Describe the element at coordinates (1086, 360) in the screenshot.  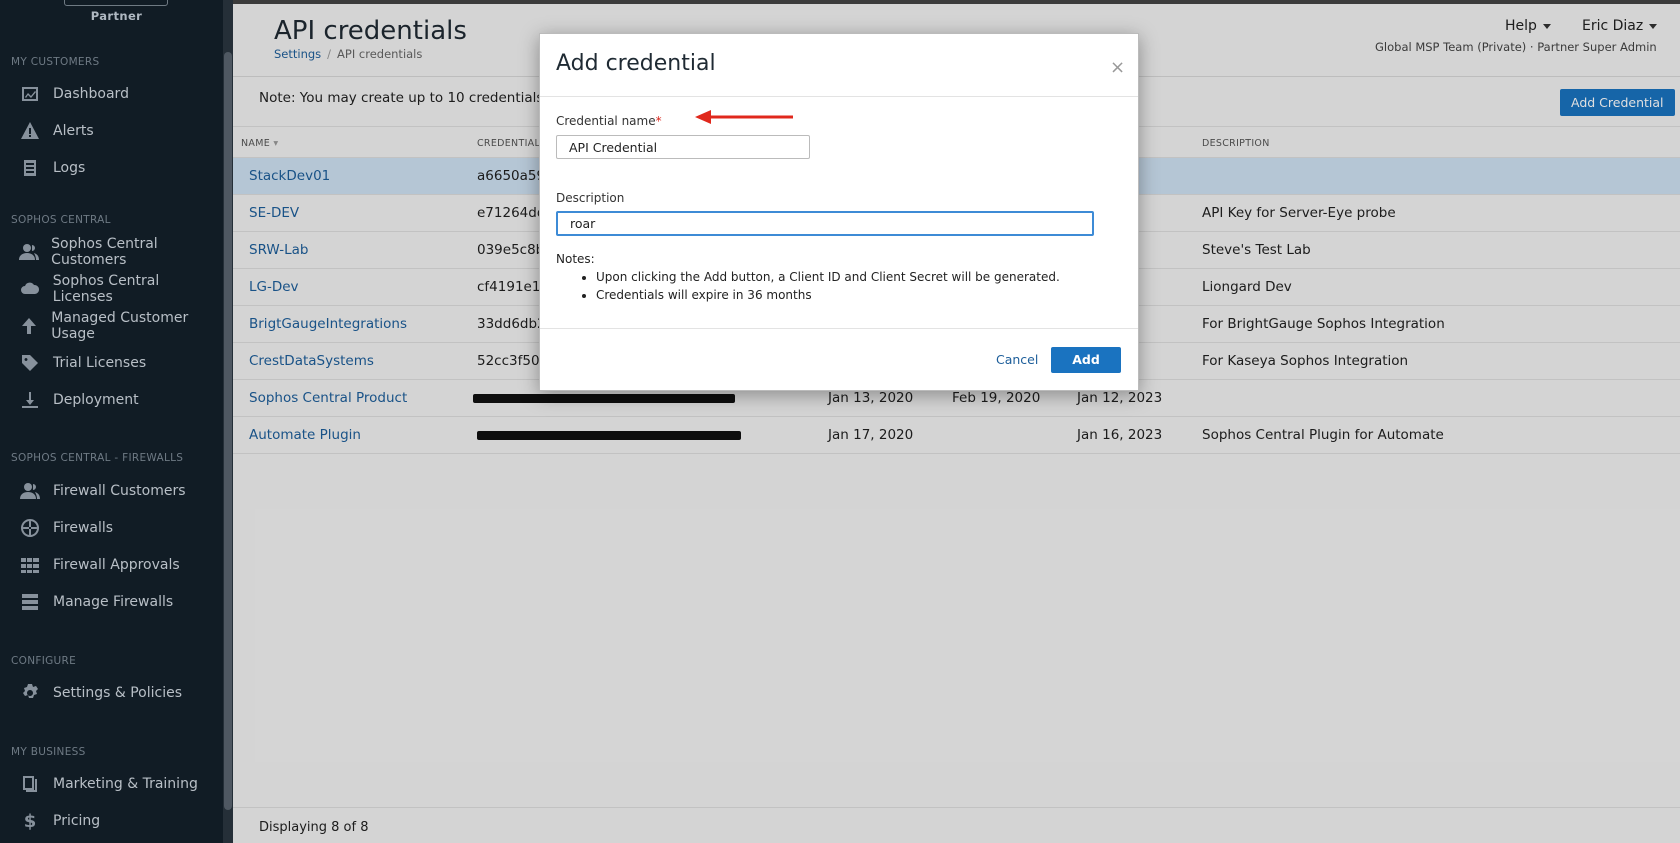
I see `add-button: Add` at that location.